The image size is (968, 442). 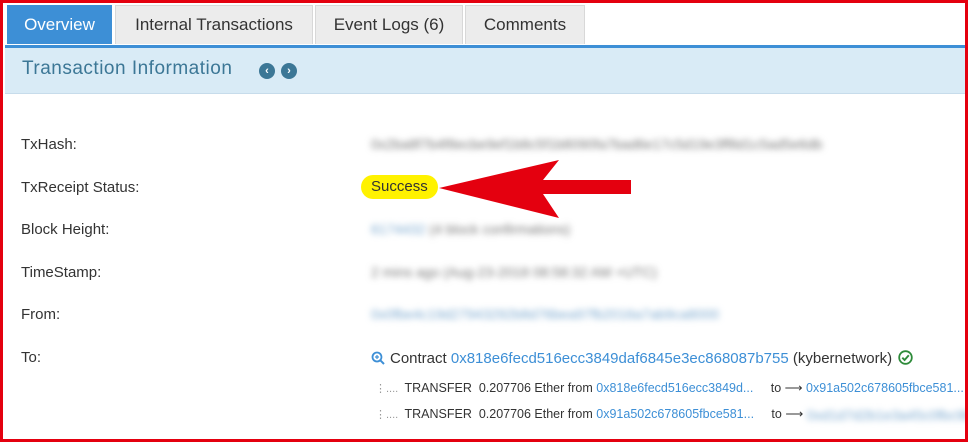 What do you see at coordinates (905, 357) in the screenshot?
I see `verified-check-icon` at bounding box center [905, 357].